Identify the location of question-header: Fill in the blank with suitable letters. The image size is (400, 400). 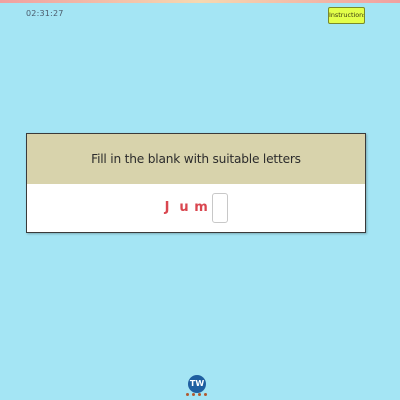
(196, 159).